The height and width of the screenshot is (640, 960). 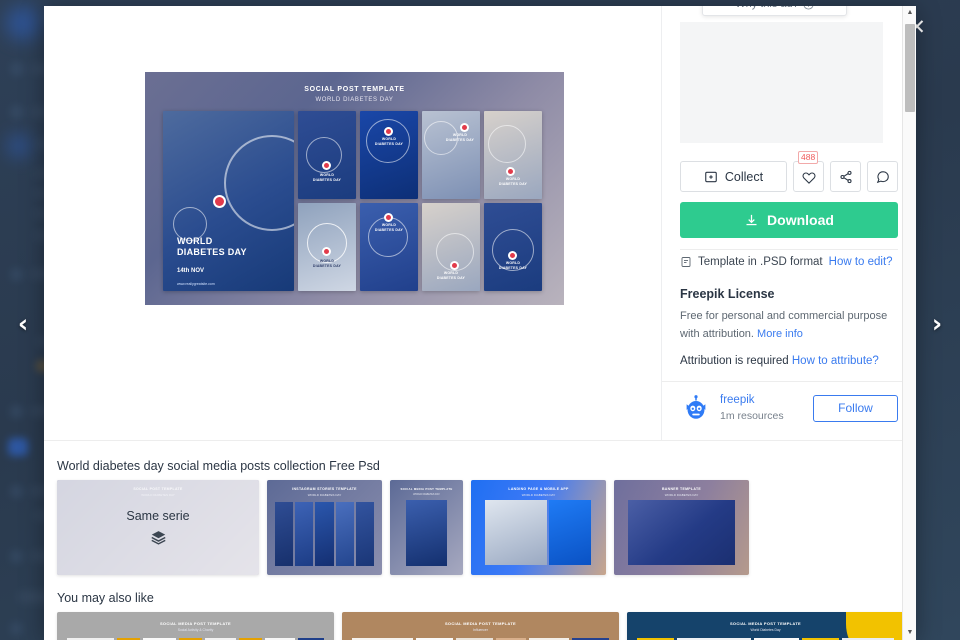 I want to click on more-info-link: More info, so click(x=780, y=334).